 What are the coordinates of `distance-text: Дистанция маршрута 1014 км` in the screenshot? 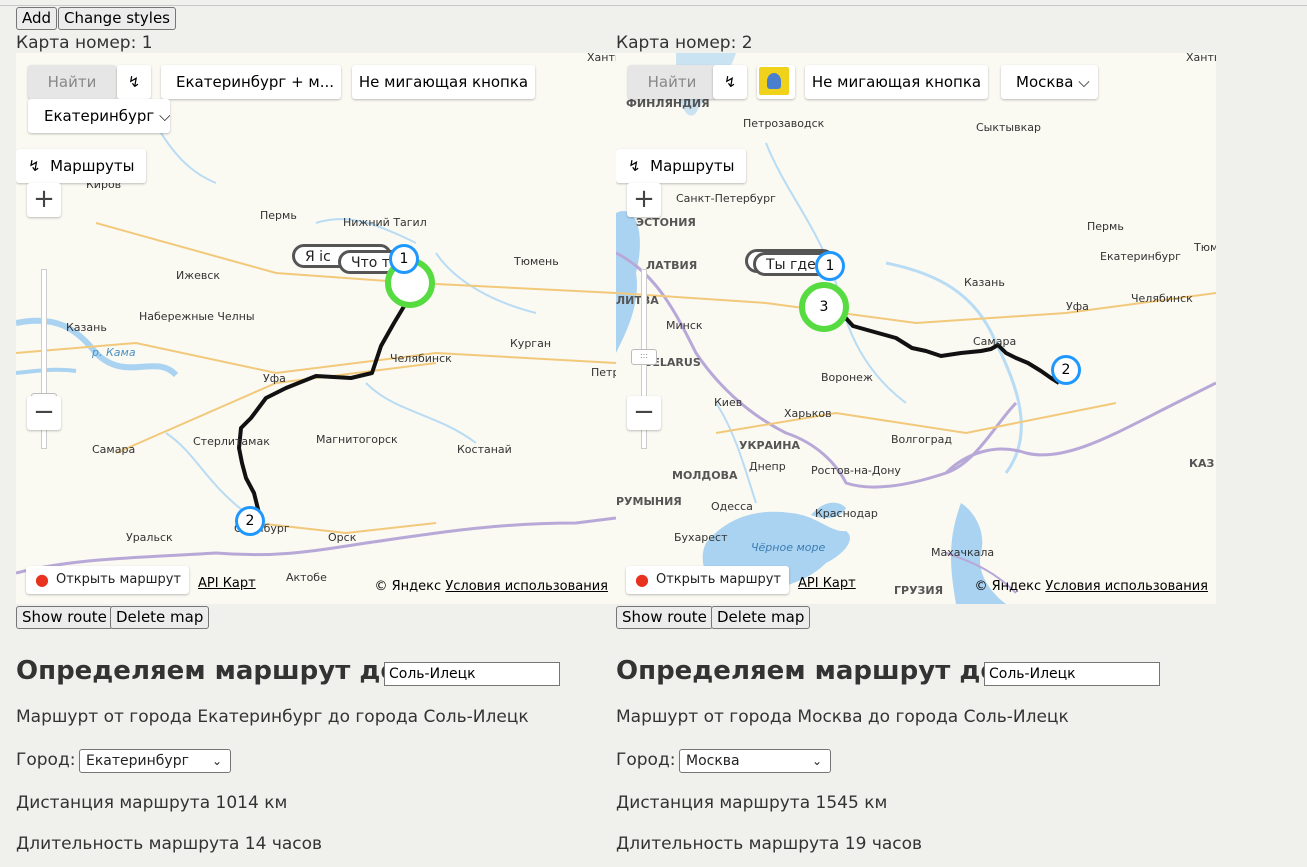 It's located at (152, 803).